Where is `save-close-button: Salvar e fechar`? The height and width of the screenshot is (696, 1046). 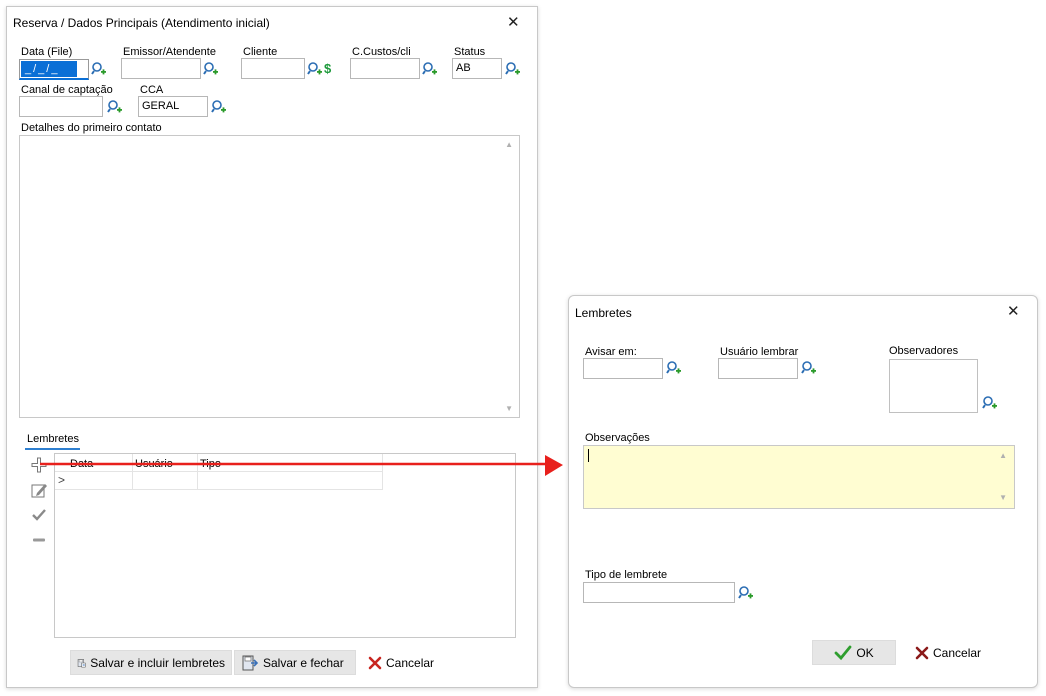 save-close-button: Salvar e fechar is located at coordinates (295, 662).